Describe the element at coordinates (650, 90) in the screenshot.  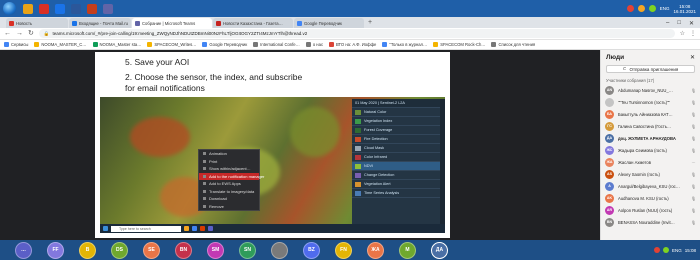
I see `participant-row: AN Abdumanap Nasrov_NUU_… 🎙` at that location.